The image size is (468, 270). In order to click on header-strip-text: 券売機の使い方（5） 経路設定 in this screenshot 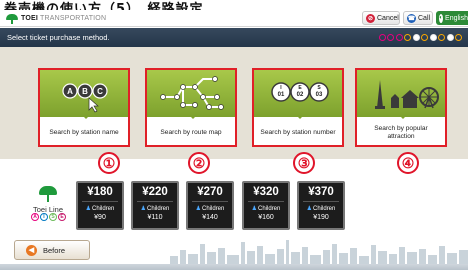, I will do `click(104, 6)`.